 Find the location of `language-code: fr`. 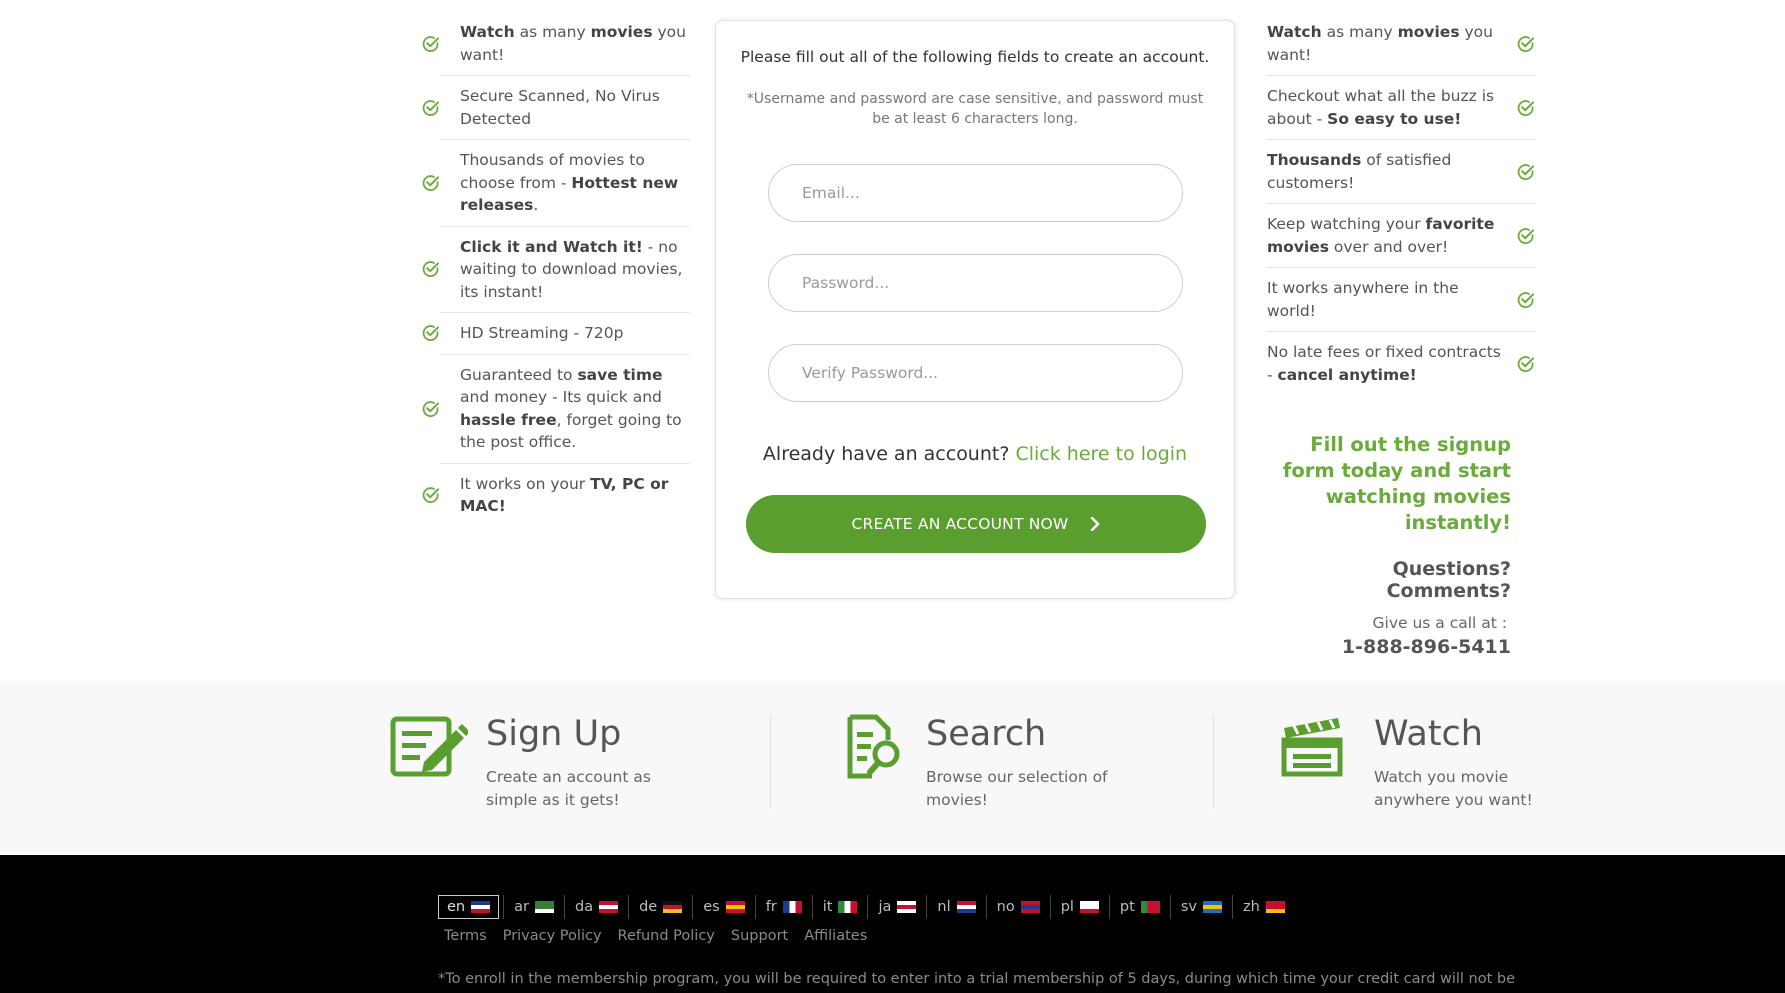

language-code: fr is located at coordinates (771, 907).